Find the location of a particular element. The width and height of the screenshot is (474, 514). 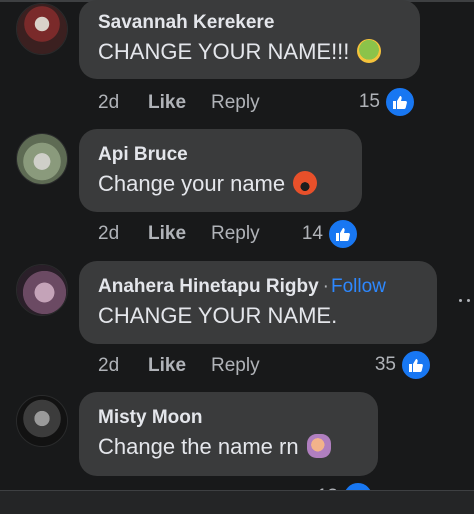

nauseated-face-icon is located at coordinates (369, 51).